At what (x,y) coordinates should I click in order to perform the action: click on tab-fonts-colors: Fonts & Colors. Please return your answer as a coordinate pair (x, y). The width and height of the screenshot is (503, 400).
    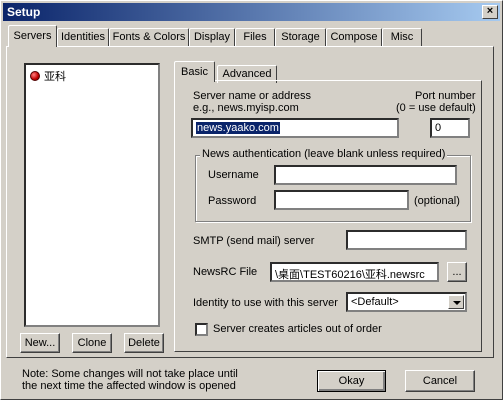
    Looking at the image, I should click on (149, 37).